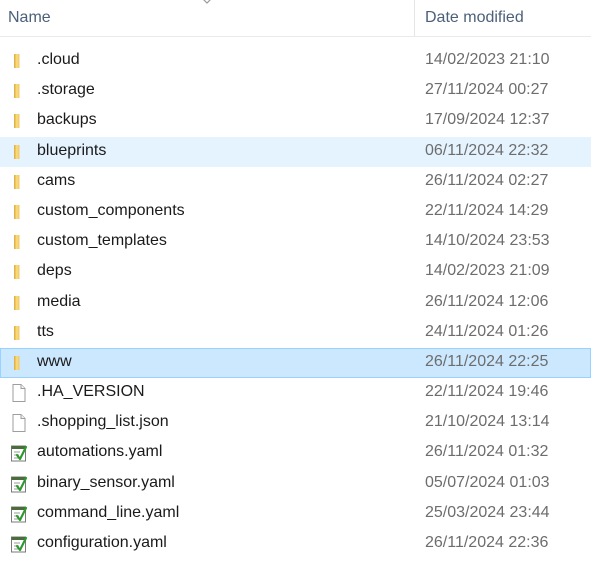  What do you see at coordinates (487, 331) in the screenshot?
I see `date-modified: 24/11/2024 01:26` at bounding box center [487, 331].